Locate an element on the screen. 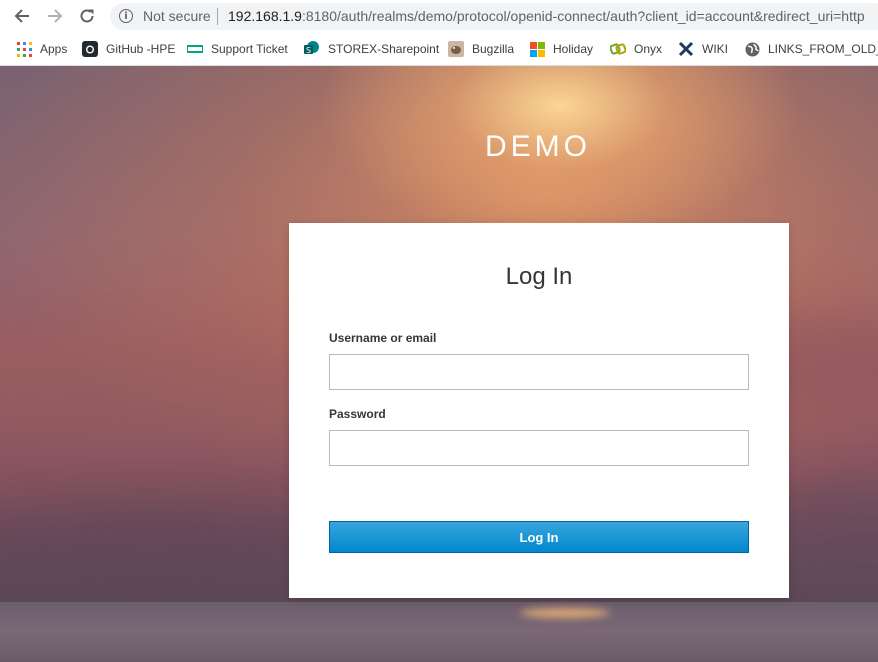 This screenshot has height=662, width=878. password-label: Password is located at coordinates (357, 414).